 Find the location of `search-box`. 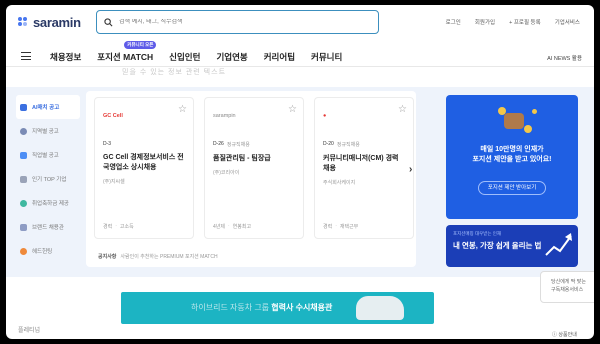

search-box is located at coordinates (237, 22).